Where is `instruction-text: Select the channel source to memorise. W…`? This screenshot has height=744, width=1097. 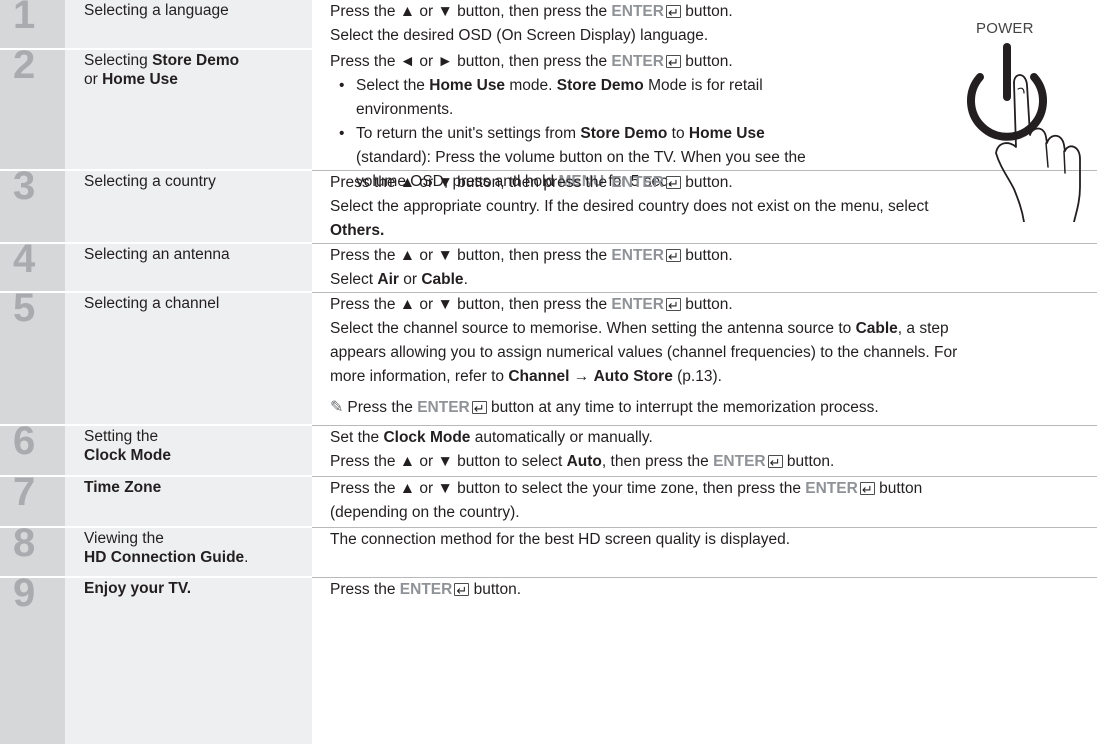
instruction-text: Select the channel source to memorise. W… is located at coordinates (593, 328).